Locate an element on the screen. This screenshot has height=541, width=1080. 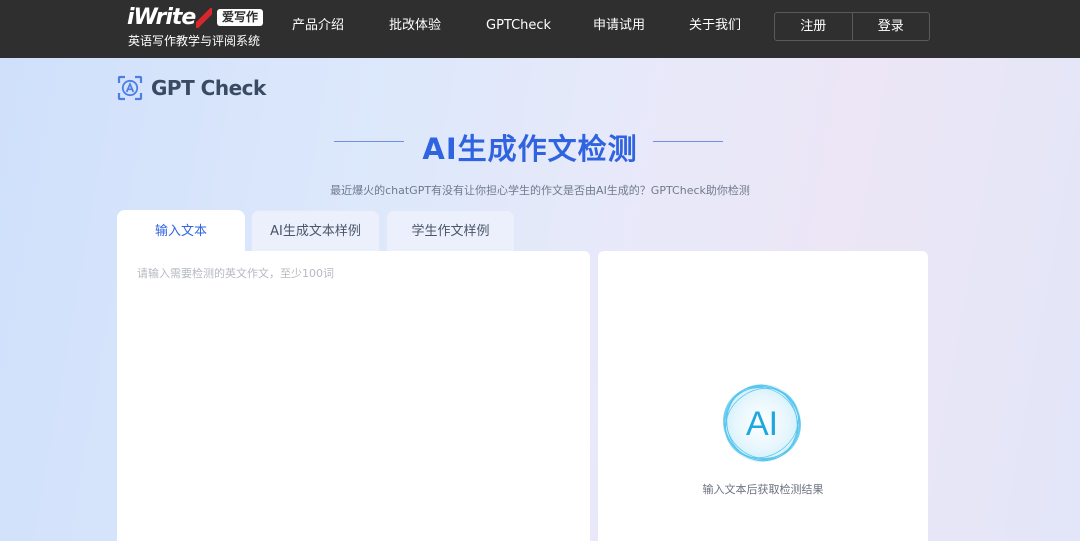
nav-item-about-us: 关于我们 is located at coordinates (715, 26).